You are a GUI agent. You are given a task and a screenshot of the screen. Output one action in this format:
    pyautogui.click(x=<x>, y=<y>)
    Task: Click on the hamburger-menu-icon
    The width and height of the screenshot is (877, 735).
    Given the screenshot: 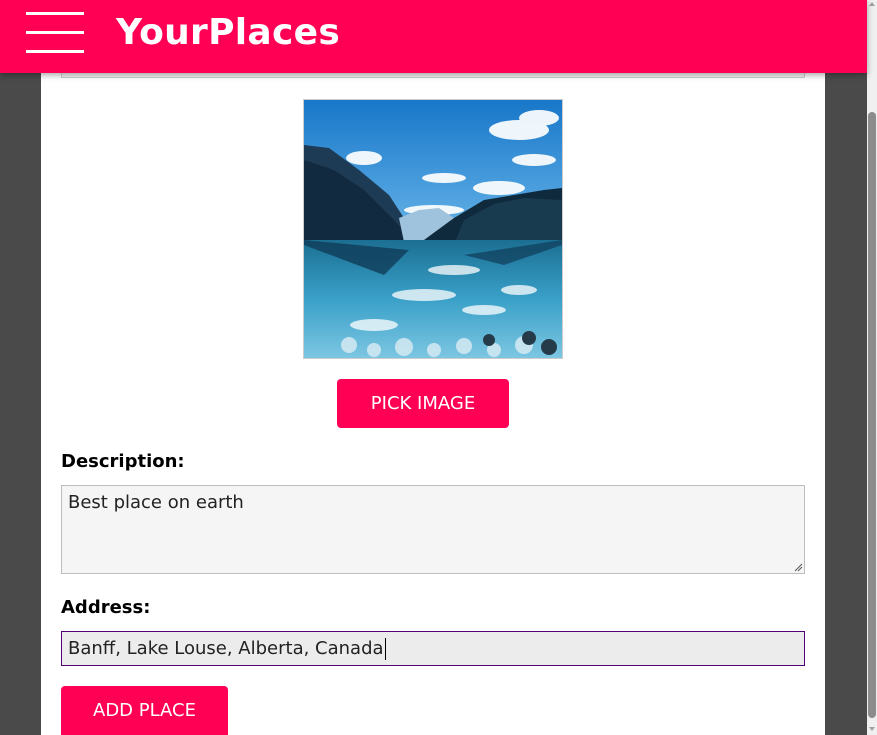 What is the action you would take?
    pyautogui.click(x=55, y=33)
    